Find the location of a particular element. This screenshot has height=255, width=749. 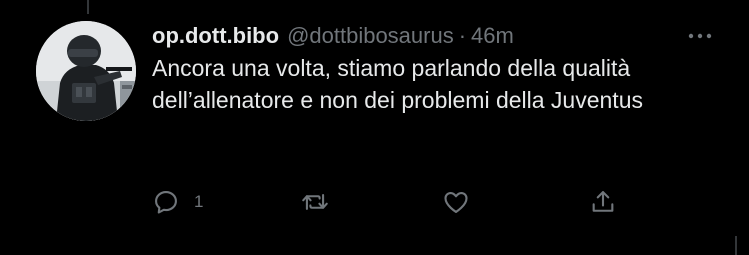

retweet-button is located at coordinates (315, 202).